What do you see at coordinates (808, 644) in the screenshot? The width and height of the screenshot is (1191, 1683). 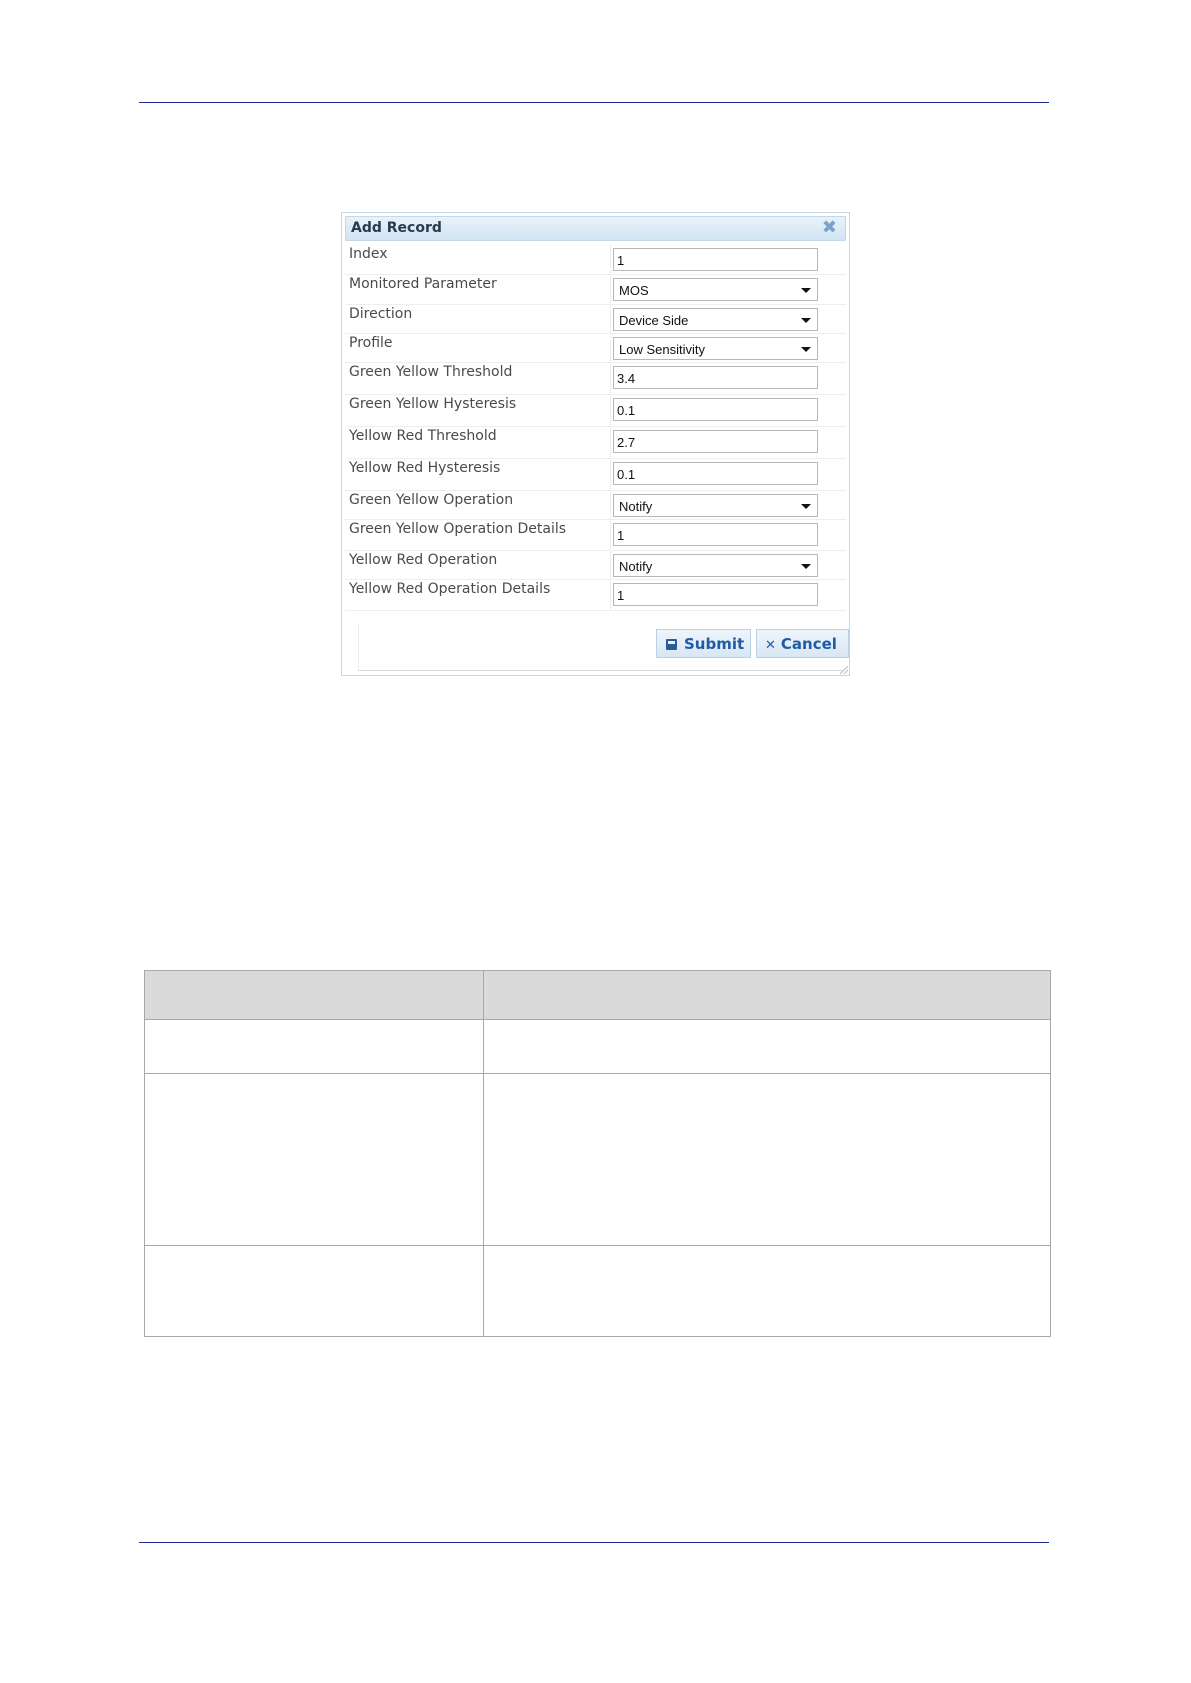 I see `cancel-label: Cancel` at bounding box center [808, 644].